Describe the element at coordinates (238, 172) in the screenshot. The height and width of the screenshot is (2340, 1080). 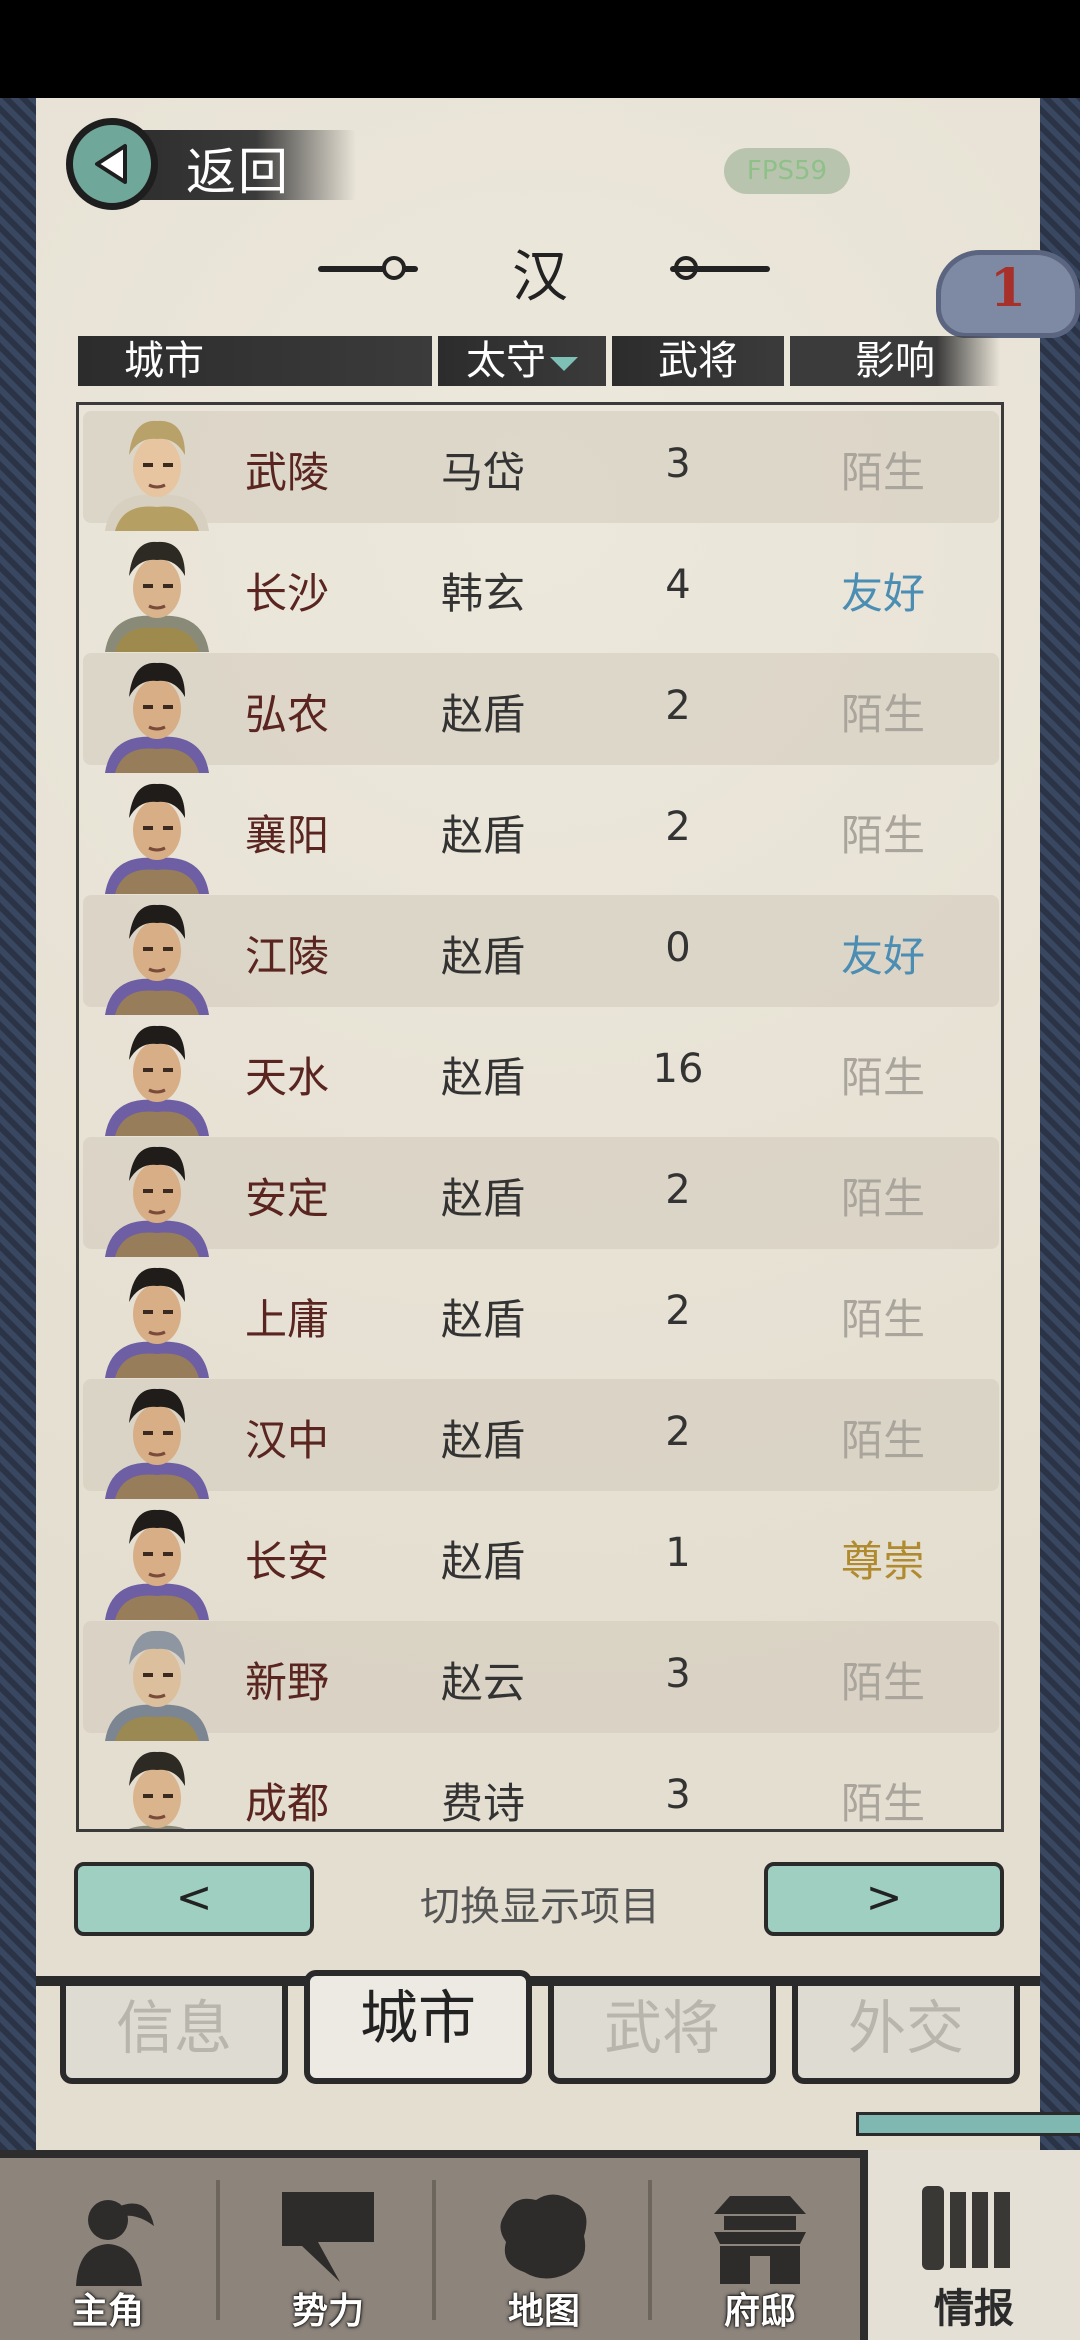
I see `back-label: 返回` at that location.